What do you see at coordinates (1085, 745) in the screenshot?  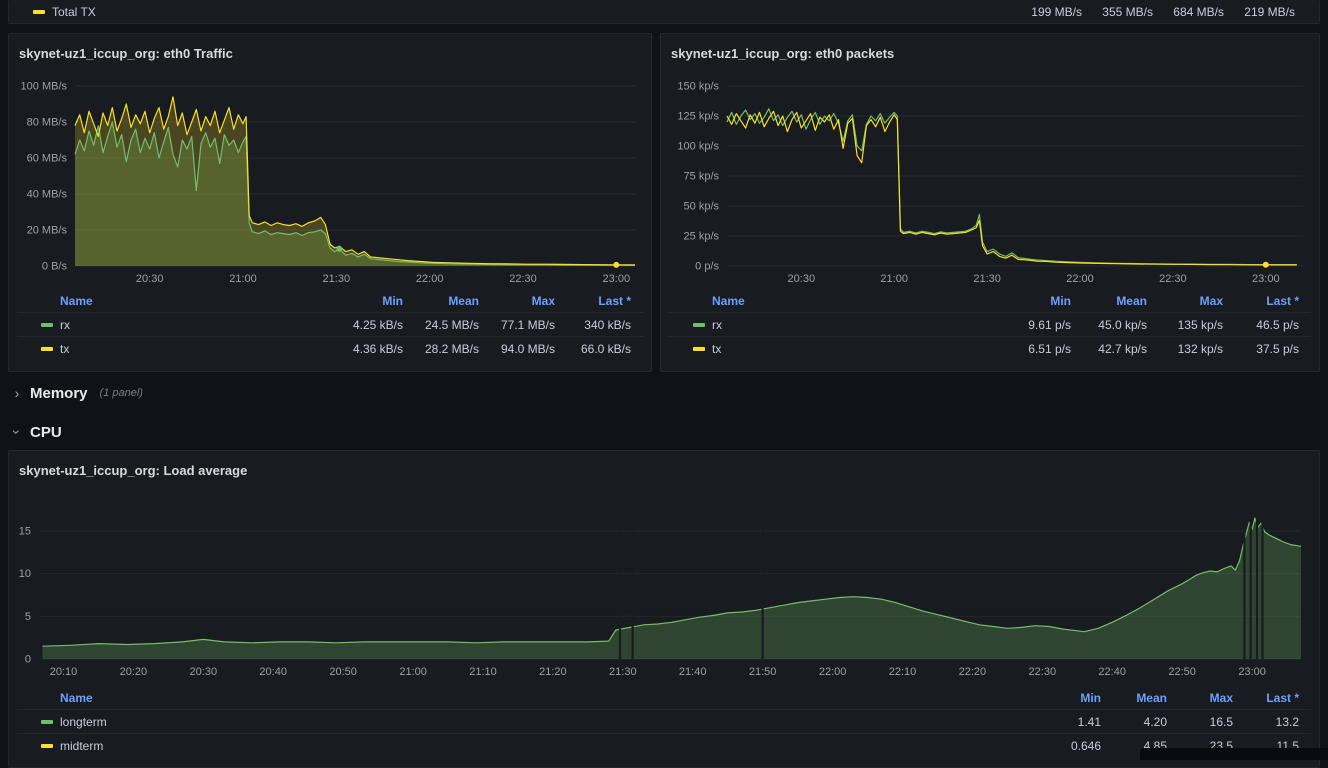 I see `stat-min: 0.646` at bounding box center [1085, 745].